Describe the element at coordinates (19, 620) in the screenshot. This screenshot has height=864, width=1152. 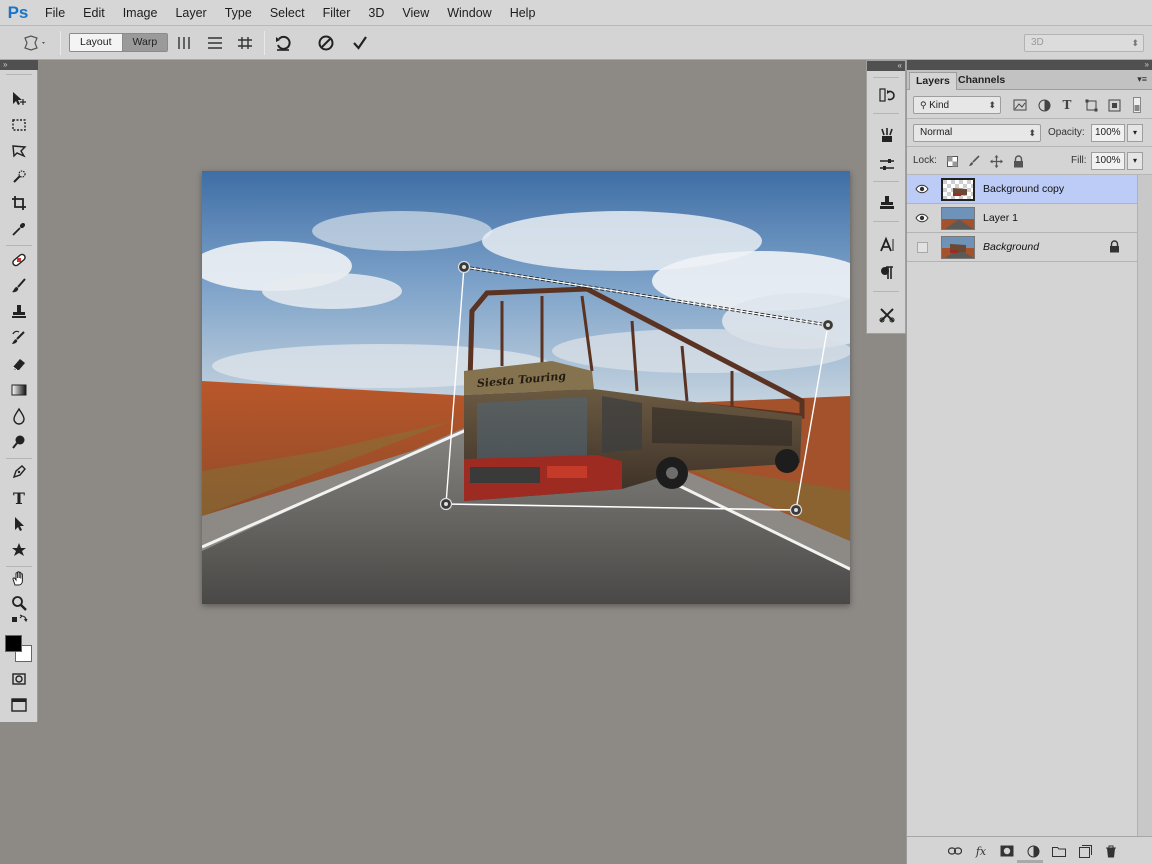
I see `swap-colors-icon` at that location.